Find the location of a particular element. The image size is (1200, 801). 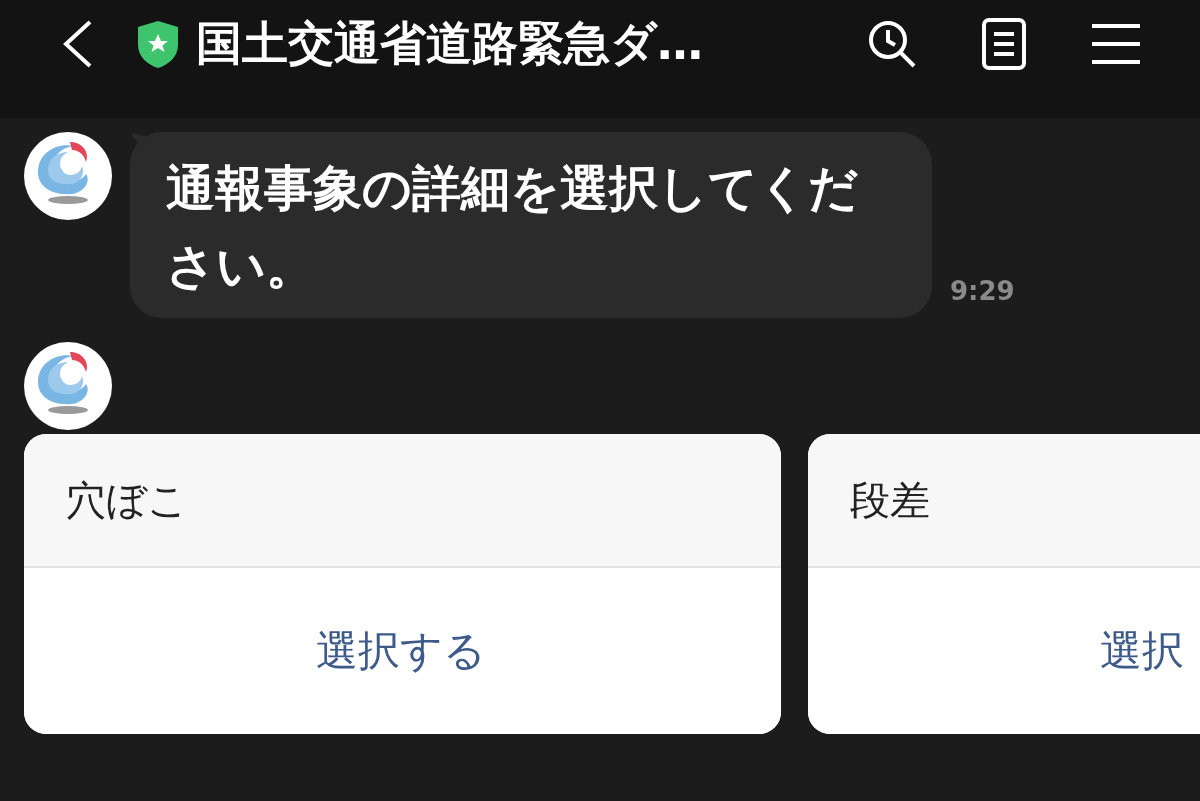

shield-star-icon is located at coordinates (158, 44).